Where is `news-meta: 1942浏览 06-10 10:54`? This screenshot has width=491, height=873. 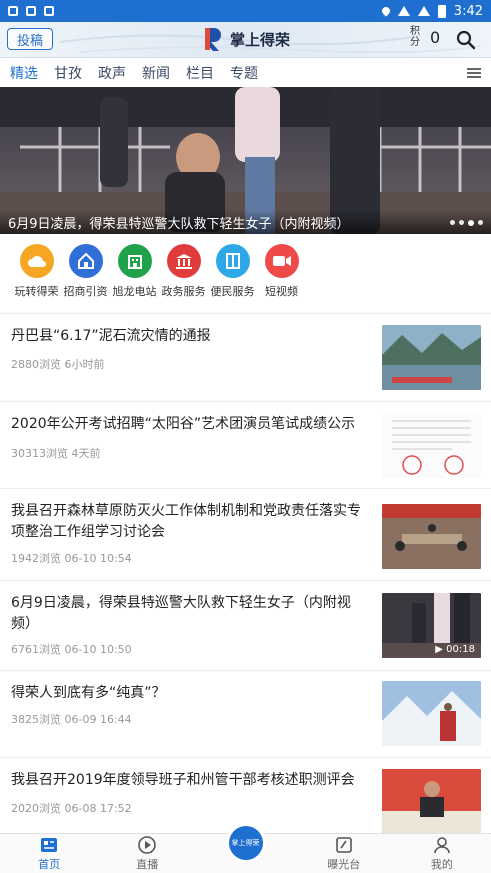 news-meta: 1942浏览 06-10 10:54 is located at coordinates (71, 558).